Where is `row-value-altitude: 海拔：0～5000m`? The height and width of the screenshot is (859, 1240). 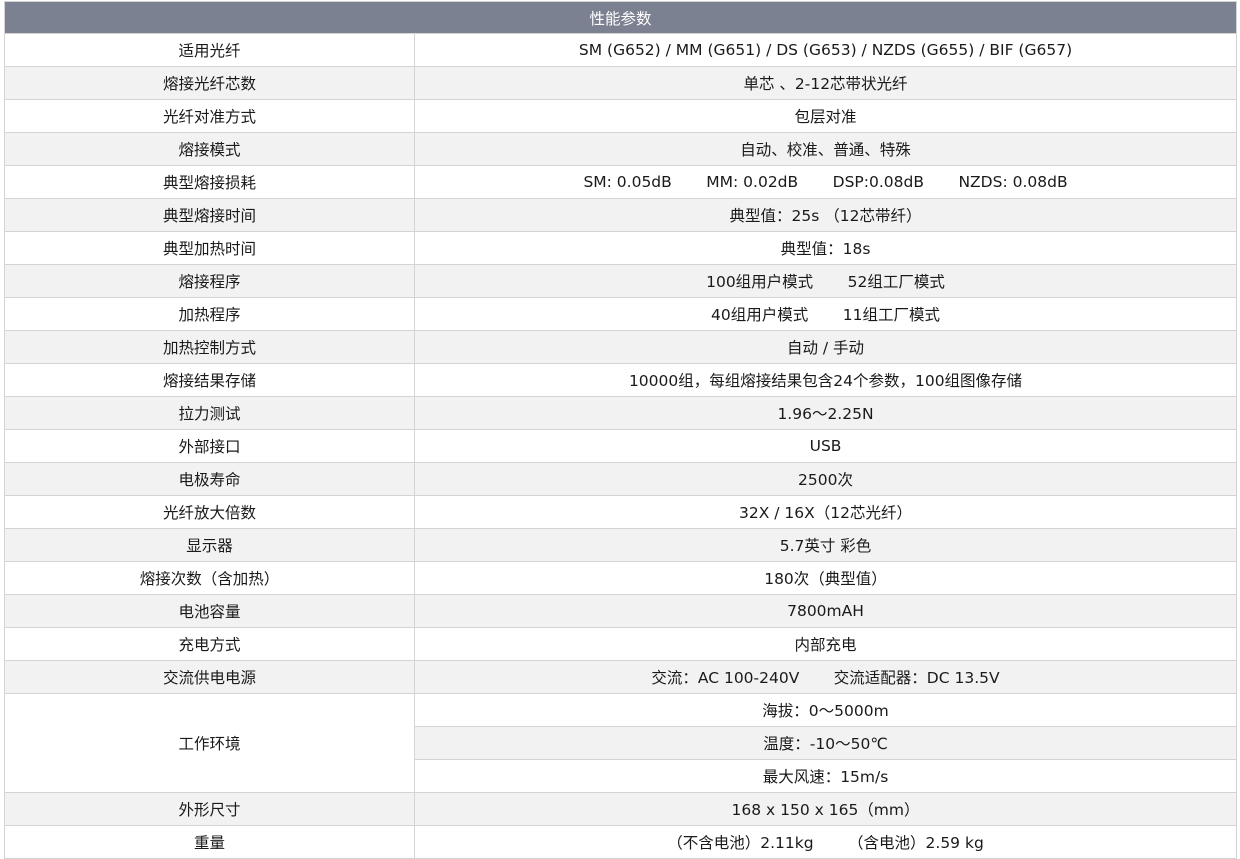
row-value-altitude: 海拔：0～5000m is located at coordinates (825, 710).